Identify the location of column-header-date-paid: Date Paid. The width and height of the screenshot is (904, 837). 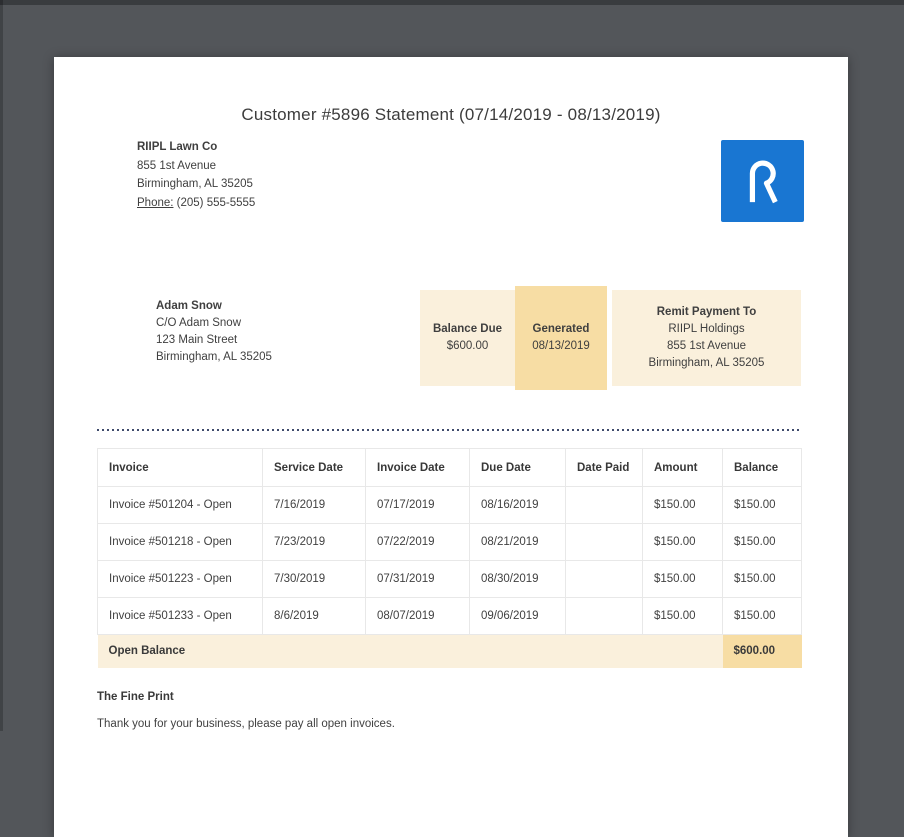
(604, 467).